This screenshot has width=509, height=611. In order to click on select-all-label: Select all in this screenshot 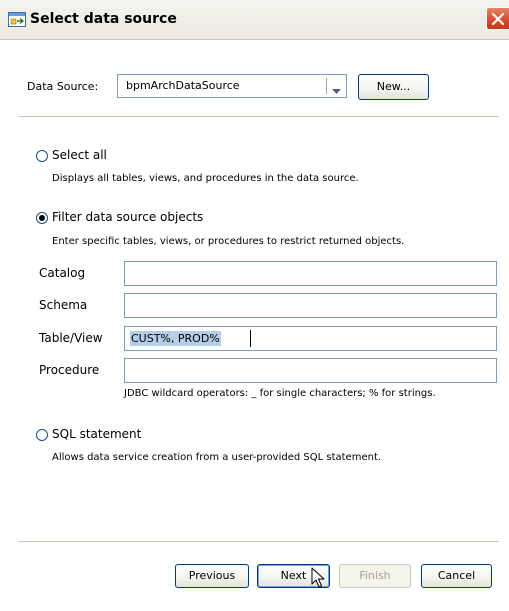, I will do `click(79, 155)`.